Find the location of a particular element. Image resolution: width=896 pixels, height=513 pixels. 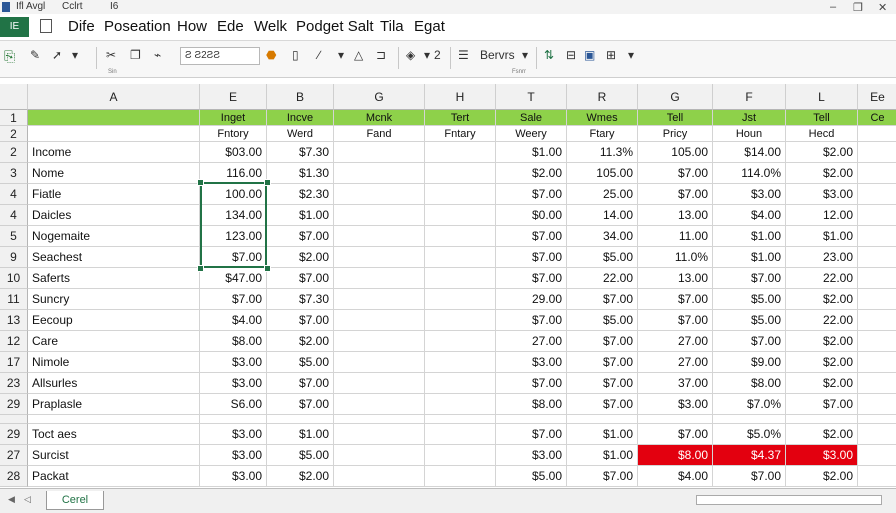

selection-handle is located at coordinates (200, 268).